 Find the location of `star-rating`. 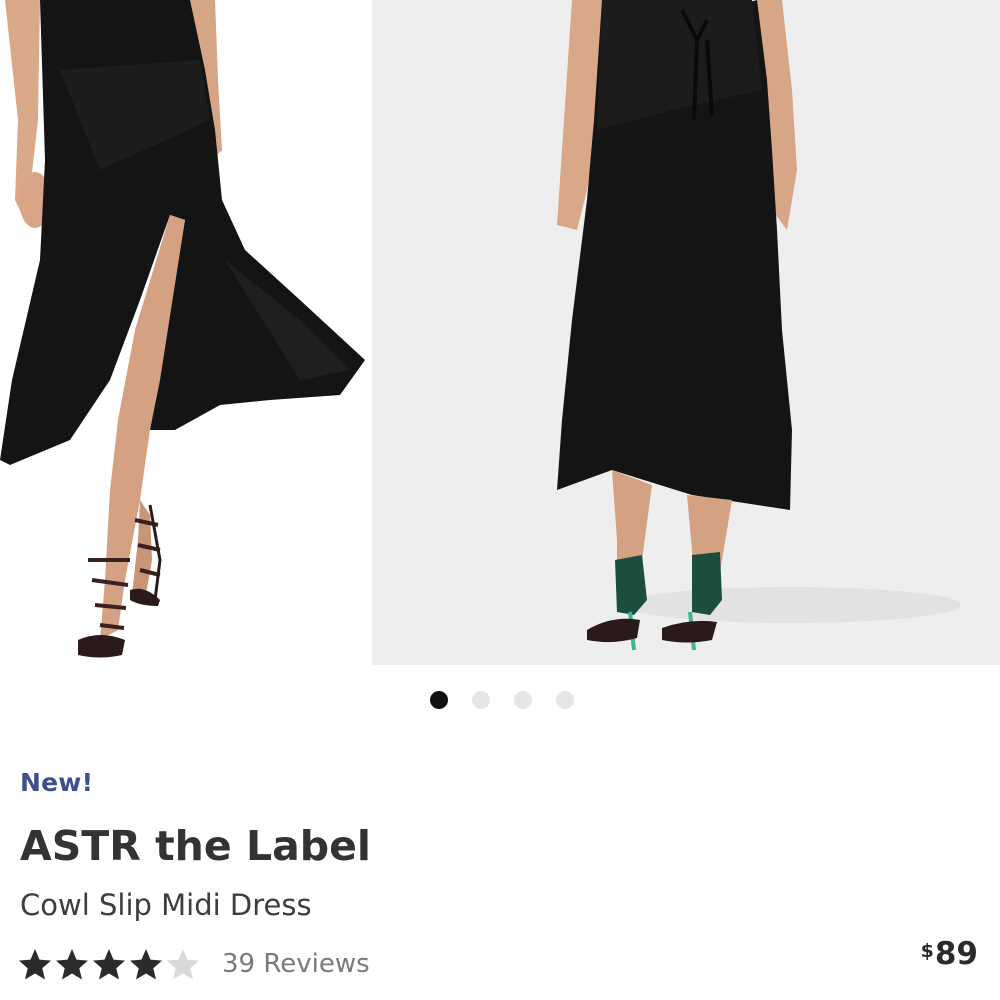

star-rating is located at coordinates (109, 964).